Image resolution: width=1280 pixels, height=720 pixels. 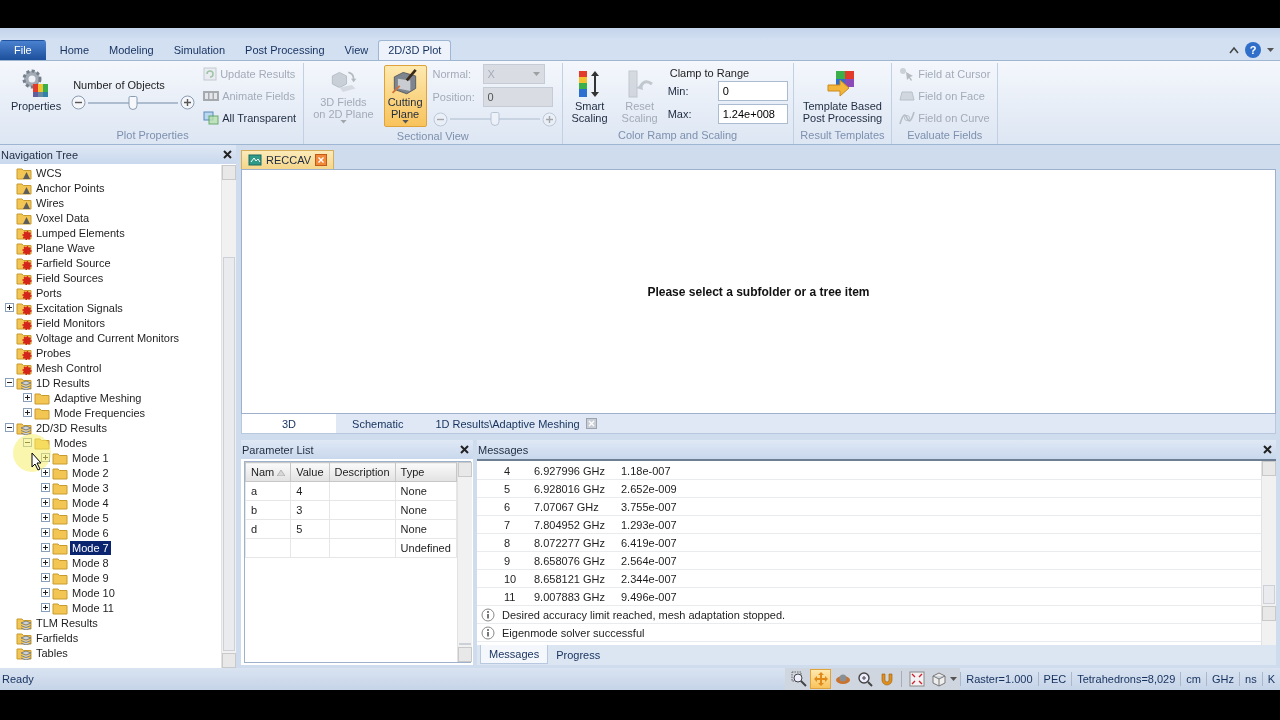 I want to click on tree-item: Mode 9, so click(x=90, y=577).